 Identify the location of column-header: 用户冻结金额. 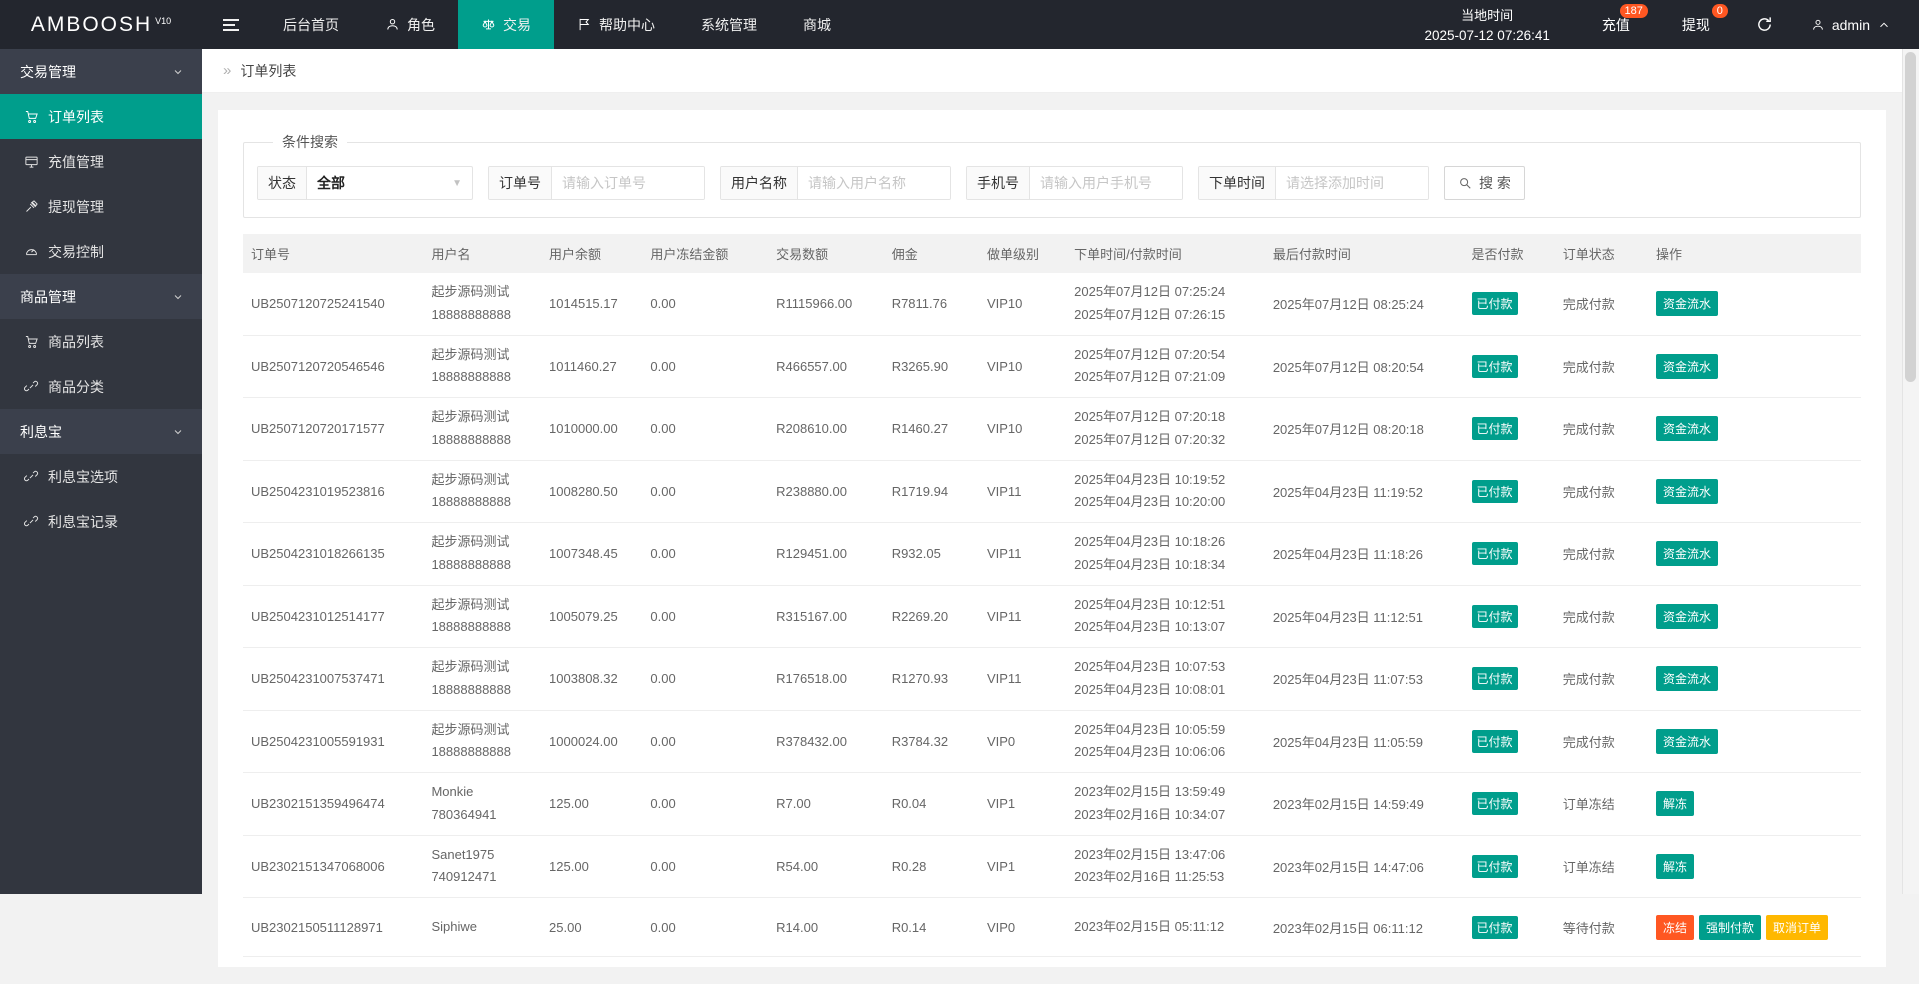
(705, 253).